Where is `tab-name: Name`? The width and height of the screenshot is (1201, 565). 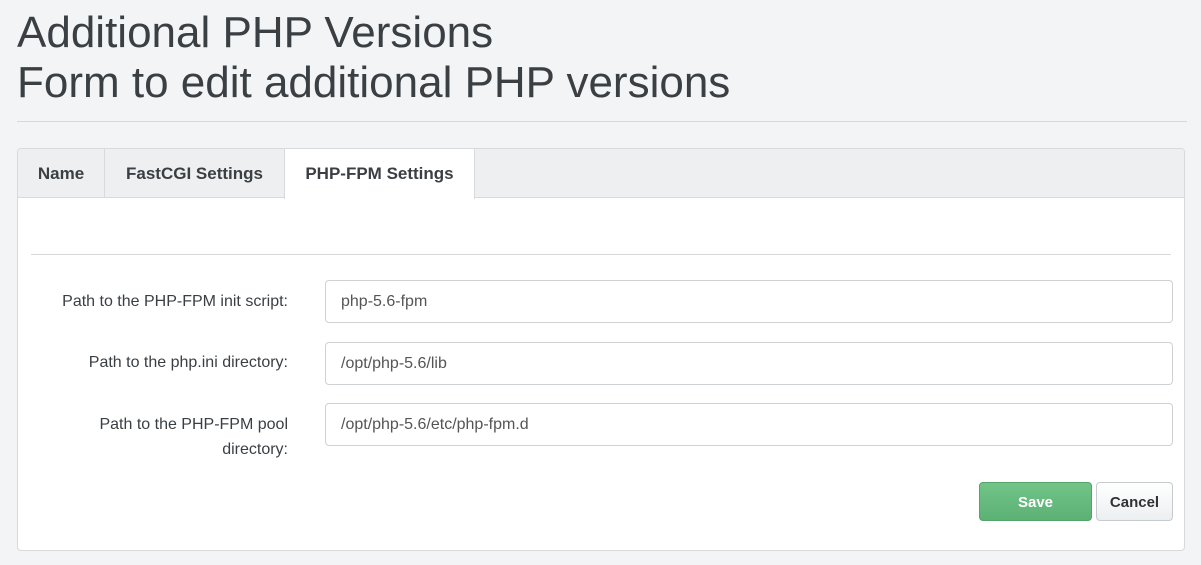 tab-name: Name is located at coordinates (61, 173).